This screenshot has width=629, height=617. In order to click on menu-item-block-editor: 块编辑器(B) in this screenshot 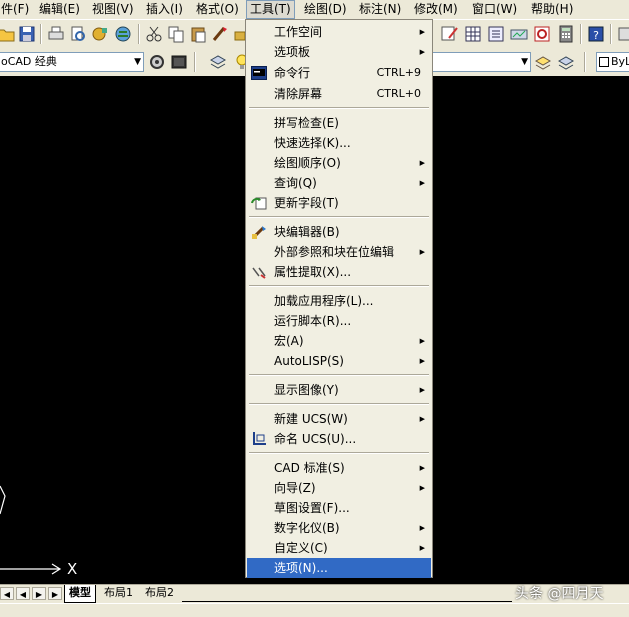, I will do `click(339, 232)`.